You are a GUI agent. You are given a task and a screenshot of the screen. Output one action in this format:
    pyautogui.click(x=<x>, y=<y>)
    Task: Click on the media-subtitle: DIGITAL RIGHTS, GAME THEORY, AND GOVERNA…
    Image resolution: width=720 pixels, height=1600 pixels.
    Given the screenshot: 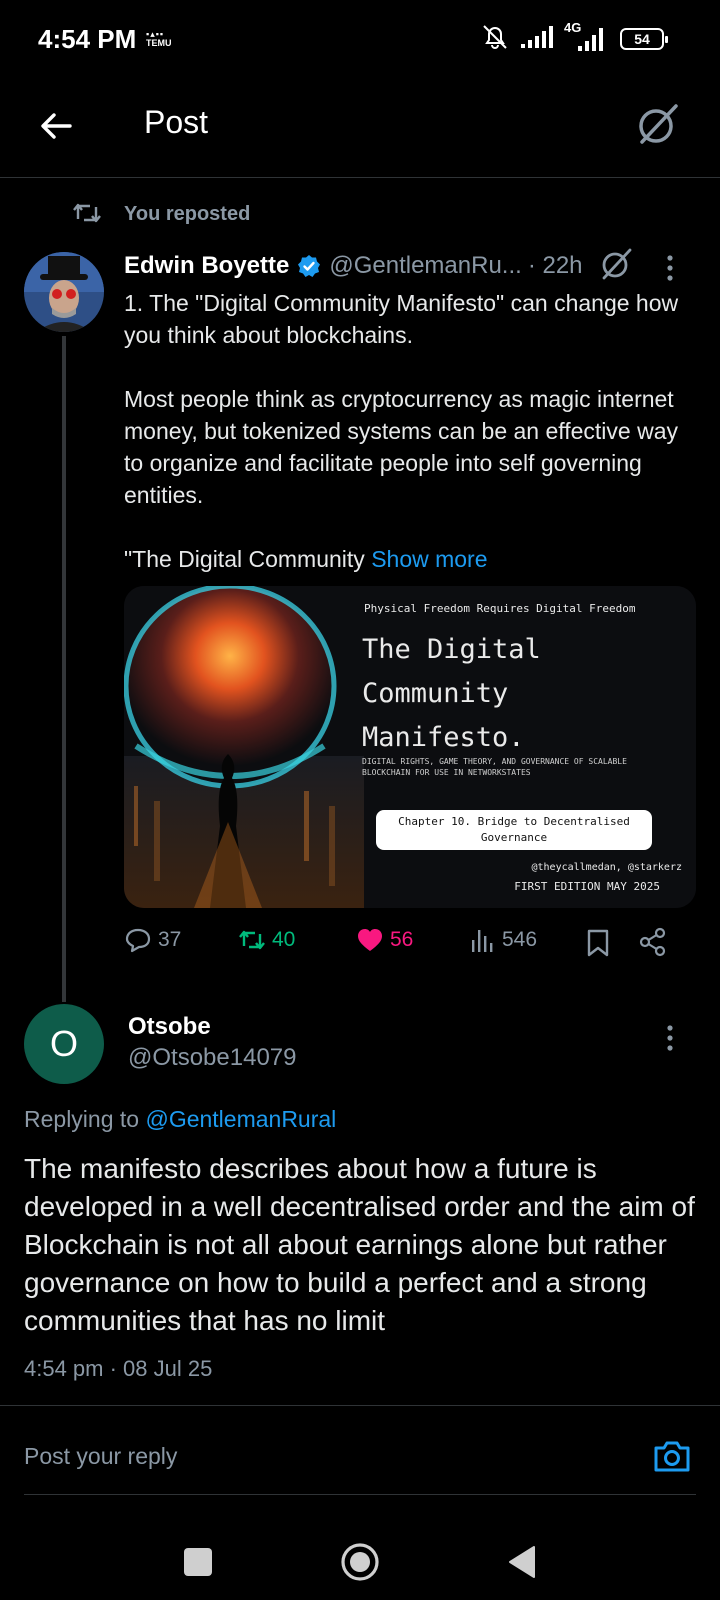 What is the action you would take?
    pyautogui.click(x=494, y=767)
    